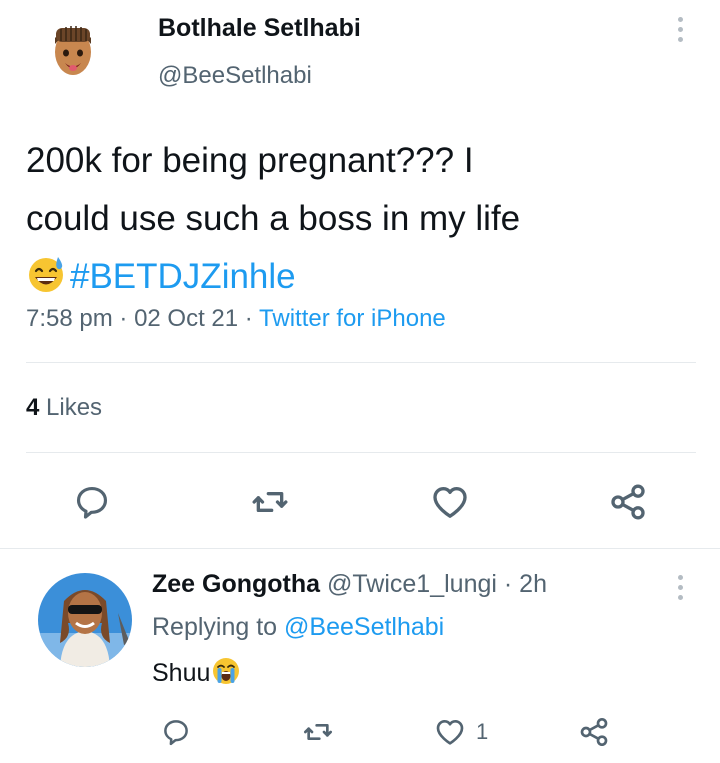 The image size is (720, 763). I want to click on replying-to: Replying to @BeeSetlhabi, so click(298, 627).